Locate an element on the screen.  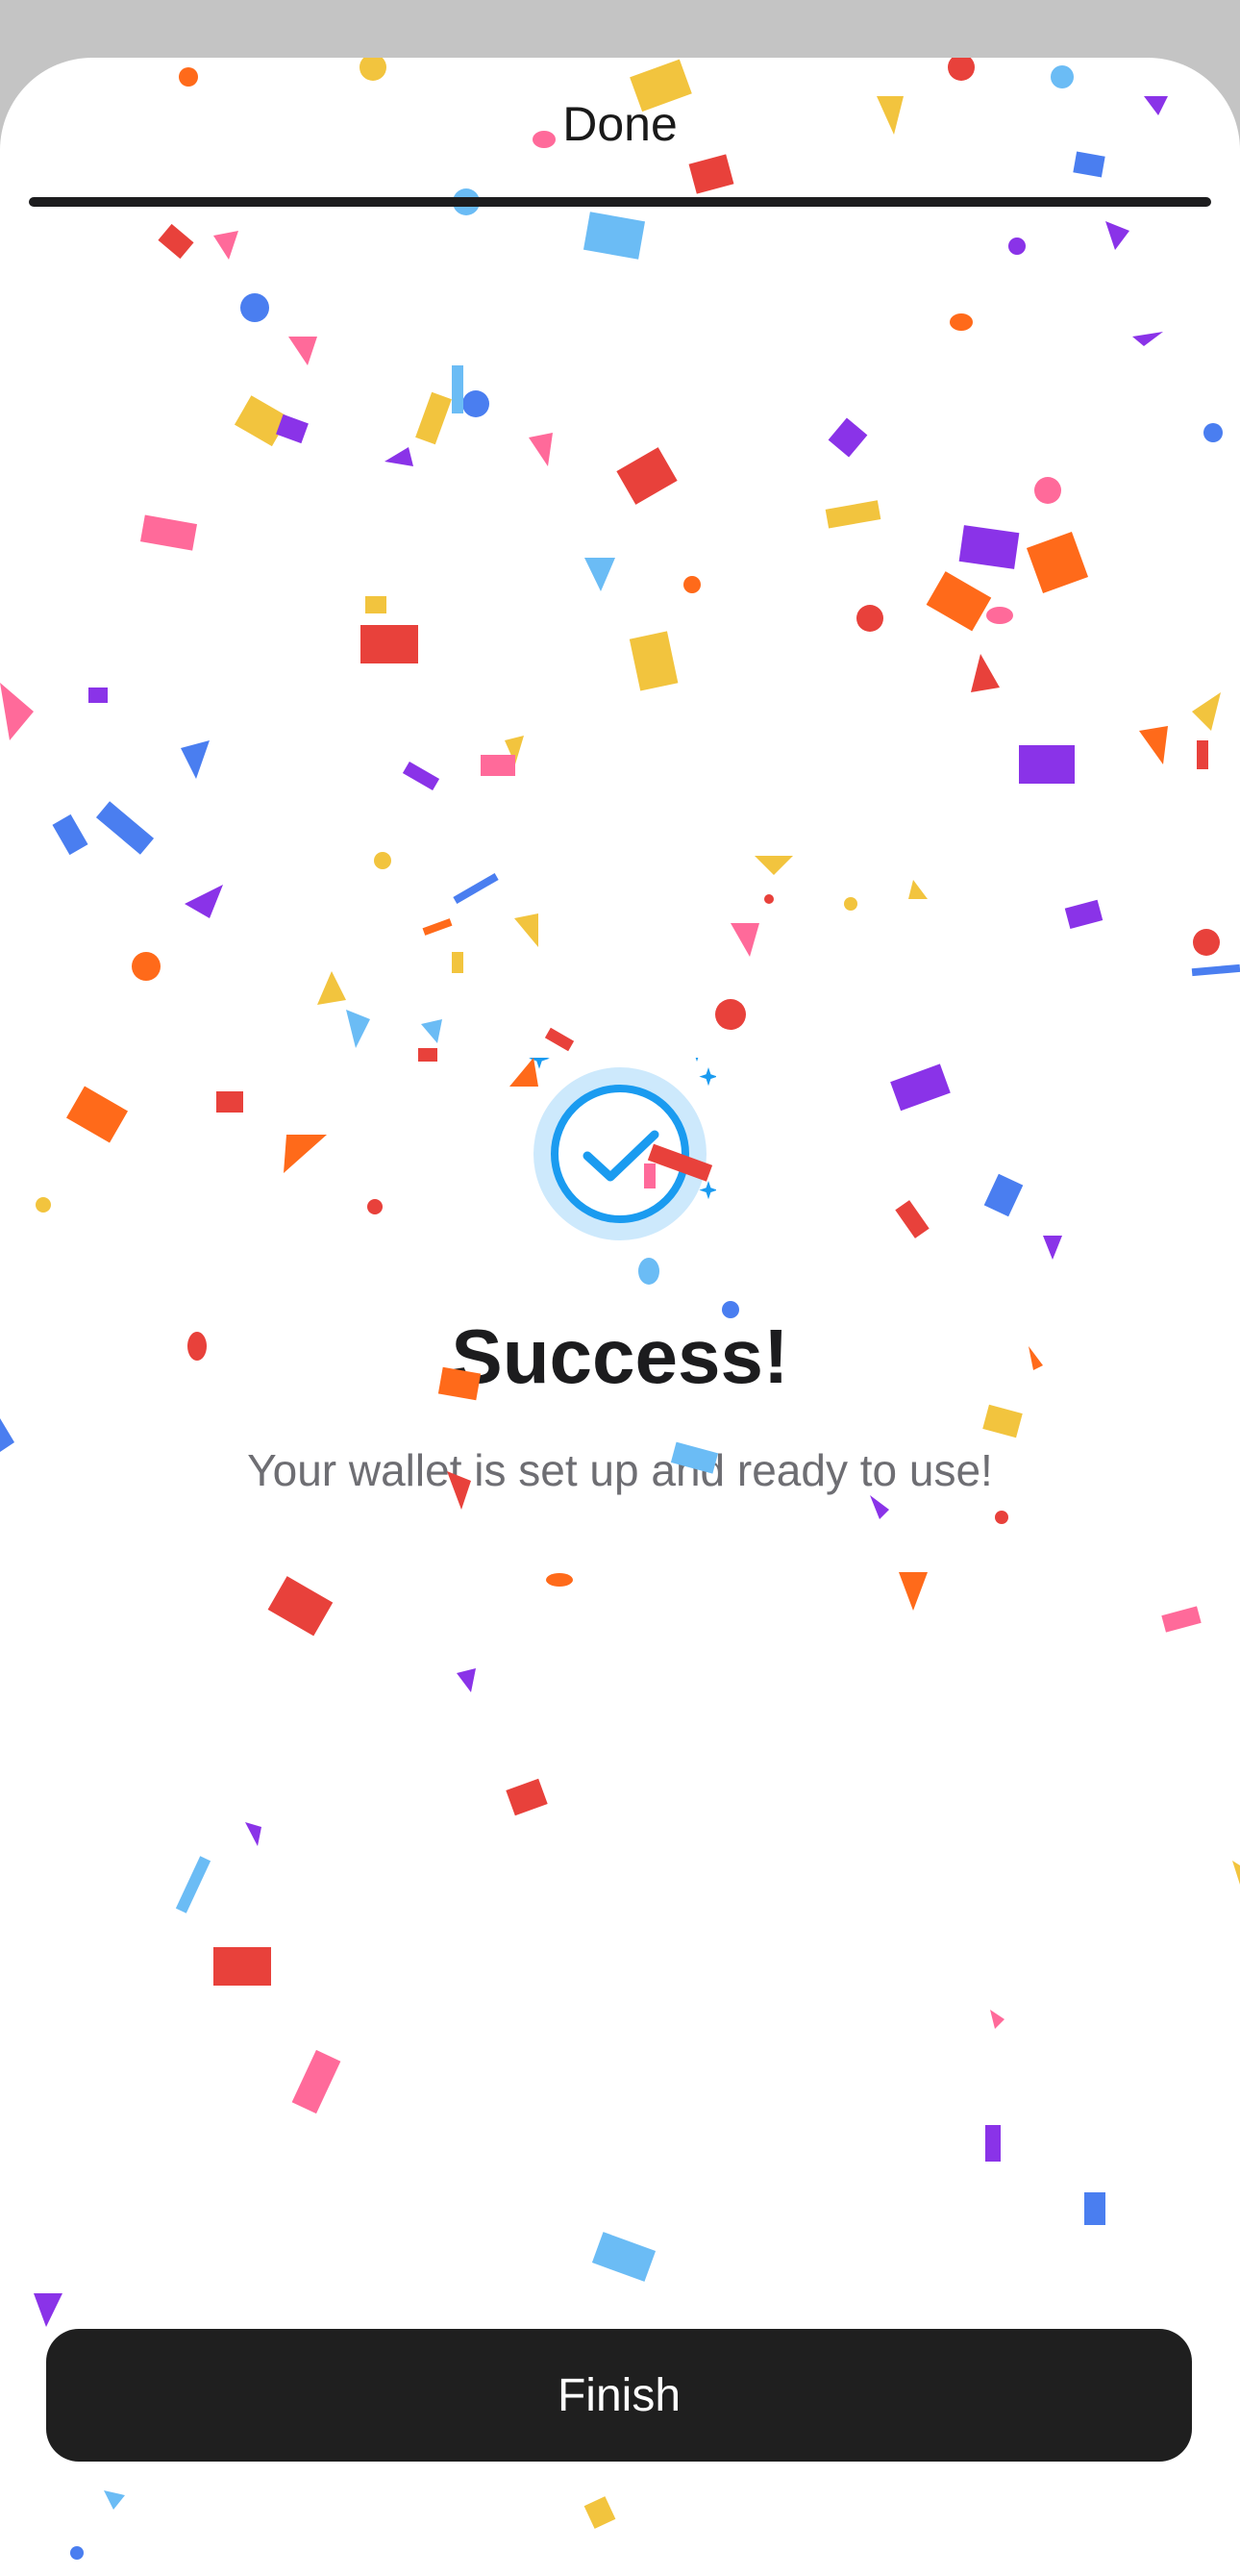
finish-button: Finish is located at coordinates (619, 2395).